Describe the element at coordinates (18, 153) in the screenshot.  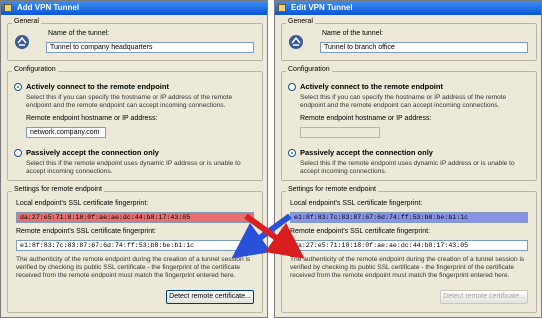
I see `left-passive-radio` at that location.